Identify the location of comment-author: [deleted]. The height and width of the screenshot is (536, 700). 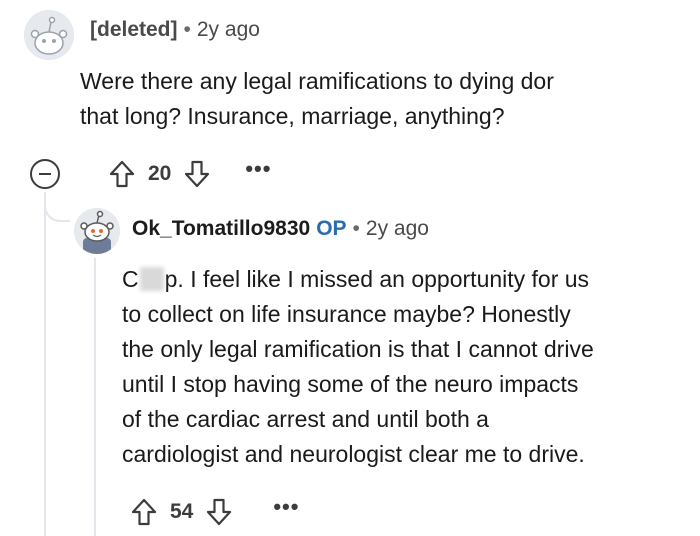
(134, 29).